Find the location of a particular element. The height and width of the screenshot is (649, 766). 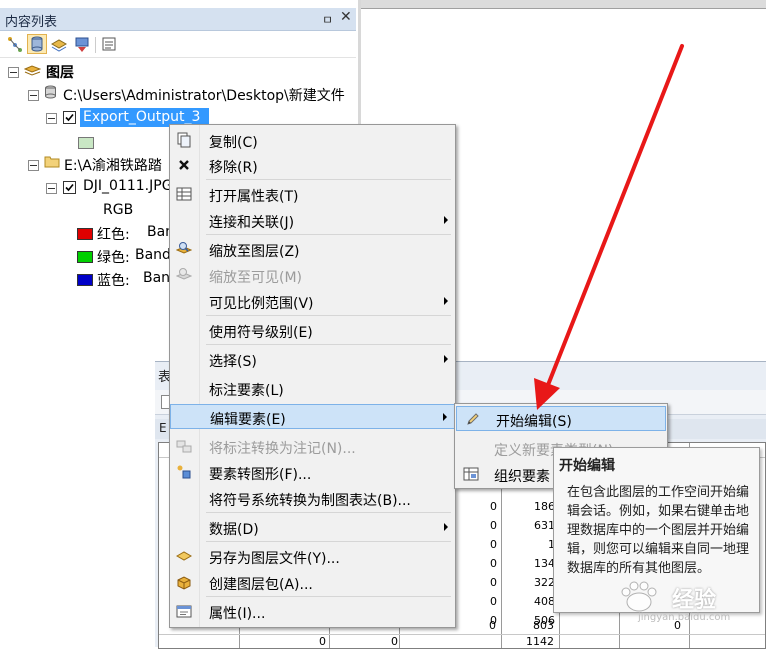

top-toolbar-strip is located at coordinates (563, 4).